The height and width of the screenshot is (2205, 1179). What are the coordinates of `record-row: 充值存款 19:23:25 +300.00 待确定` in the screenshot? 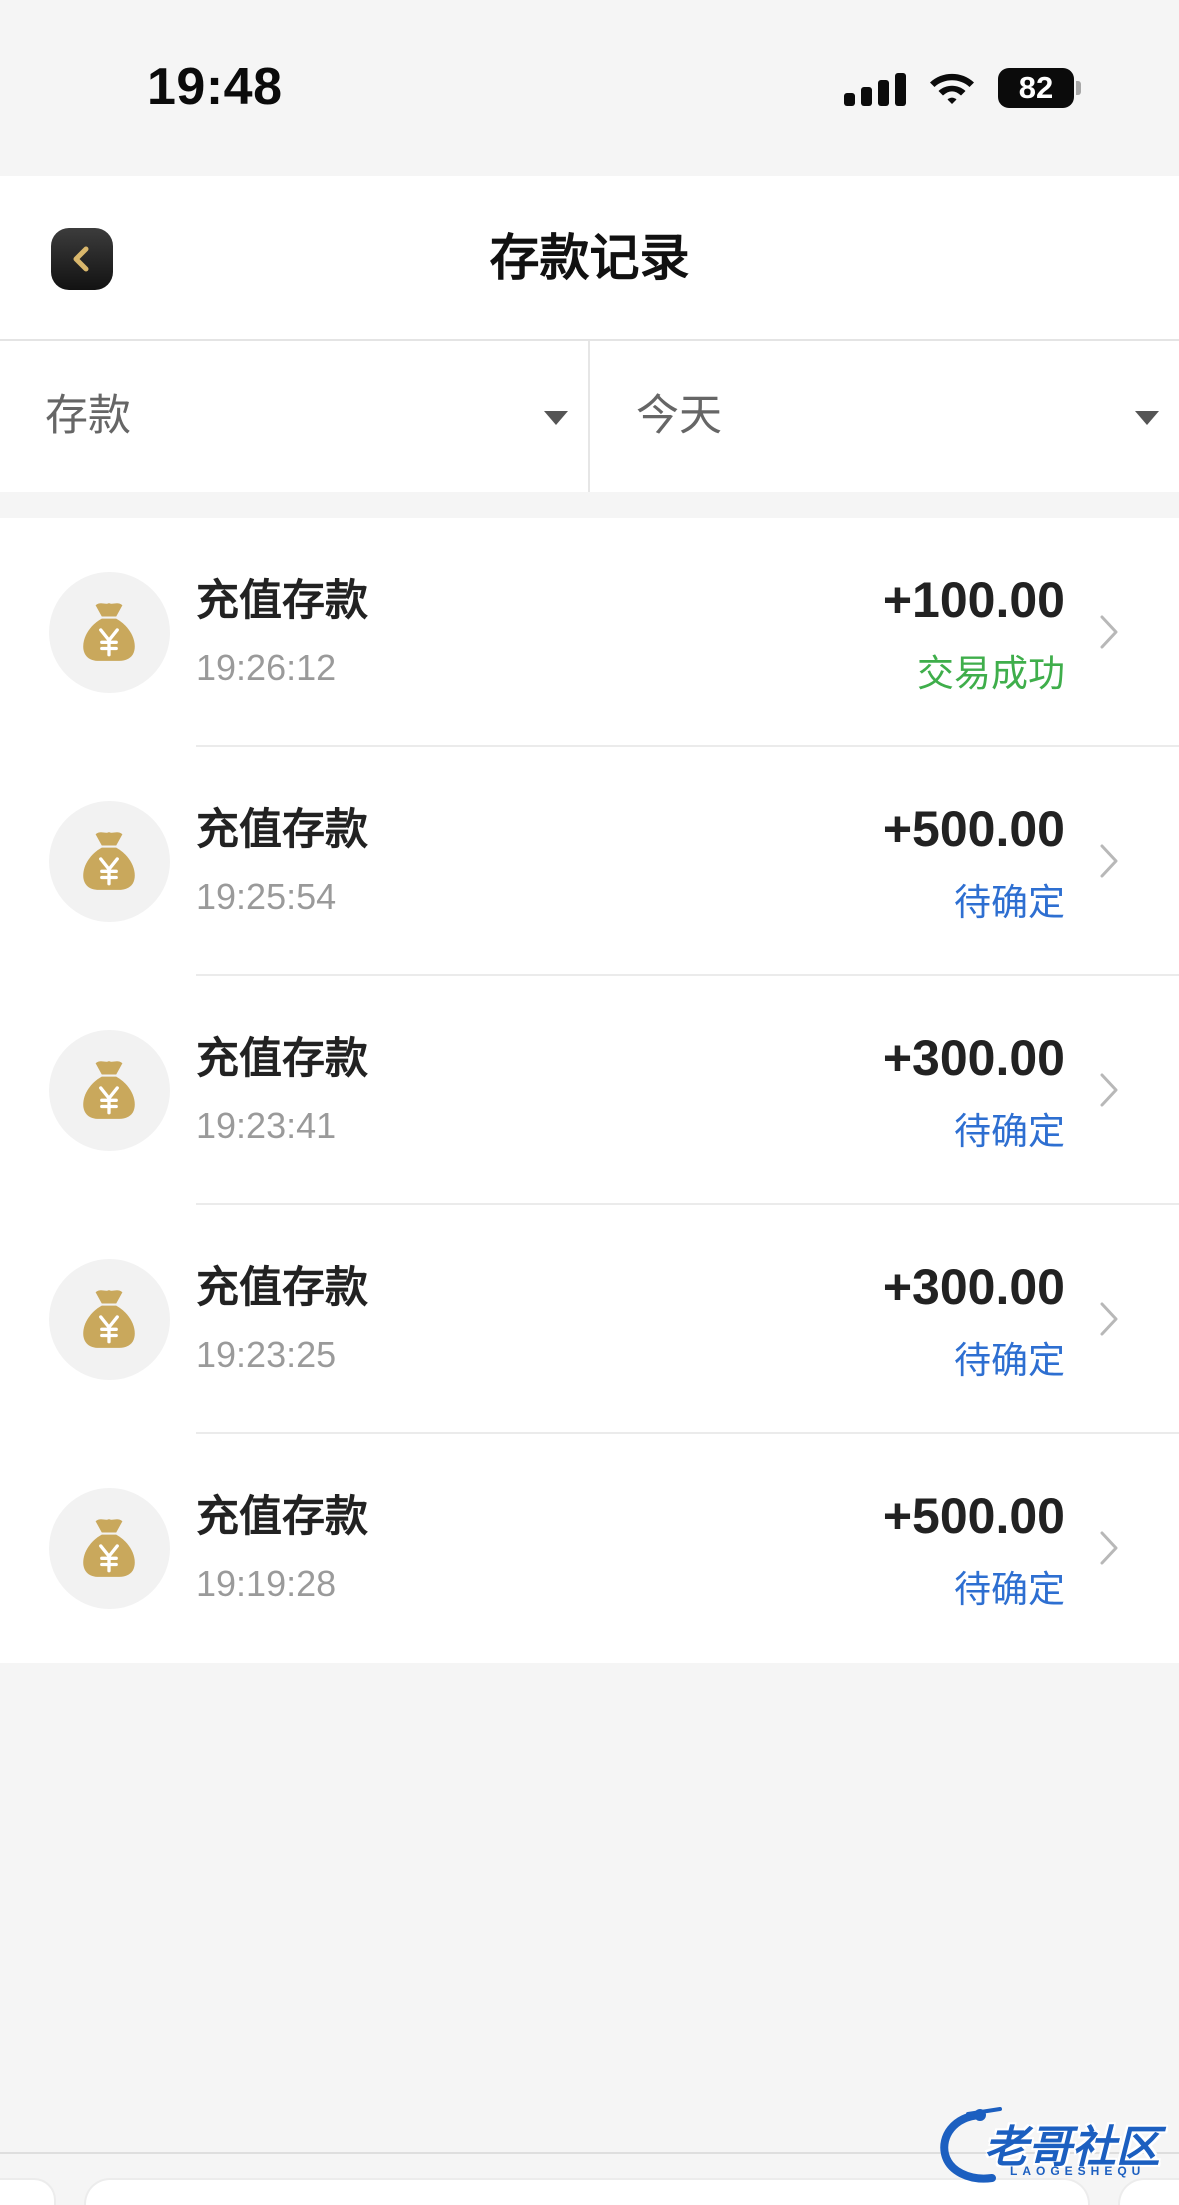 It's located at (589, 1319).